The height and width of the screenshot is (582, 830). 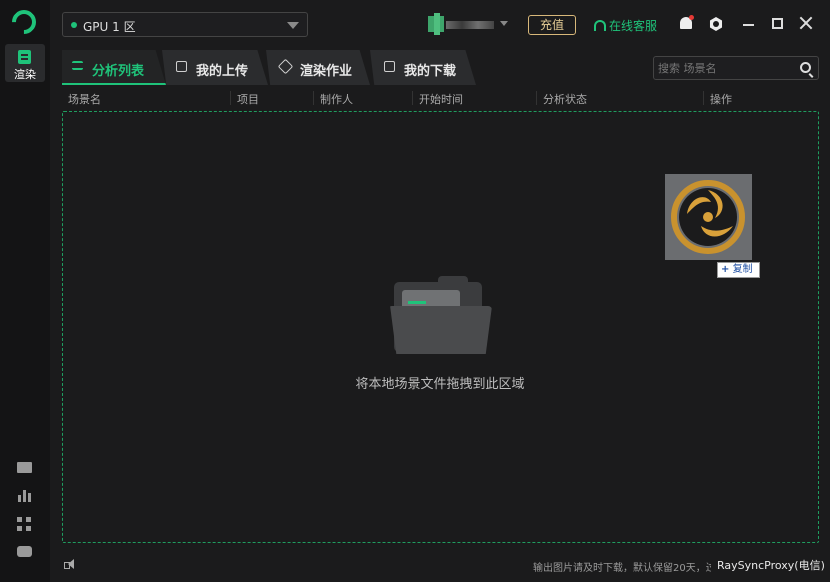 I want to click on column-actions: 操作, so click(x=717, y=98).